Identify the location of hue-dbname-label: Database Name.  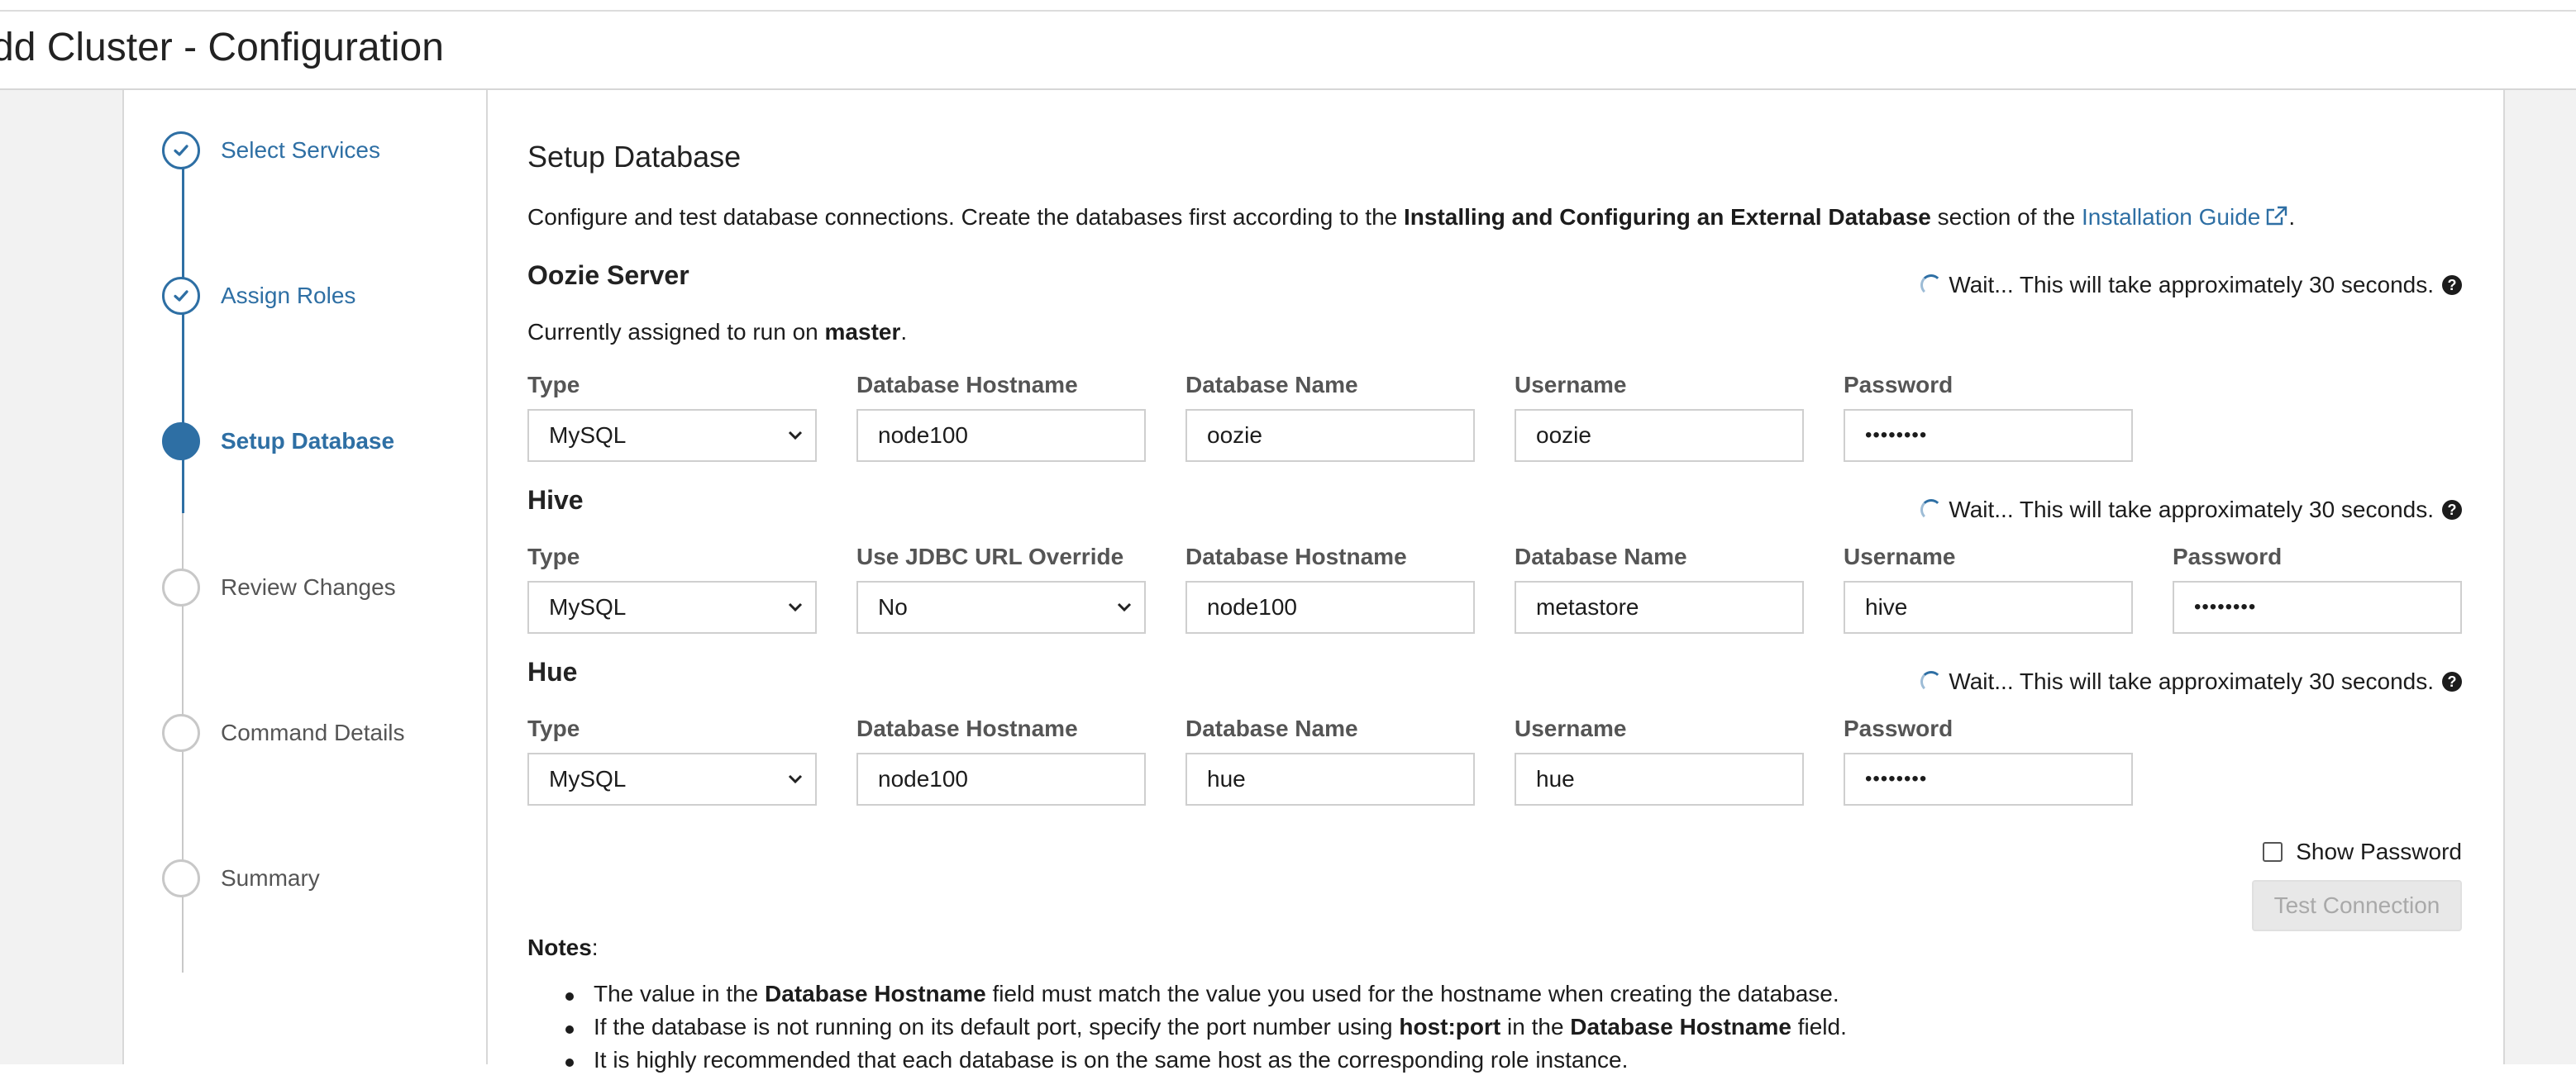
(1271, 729).